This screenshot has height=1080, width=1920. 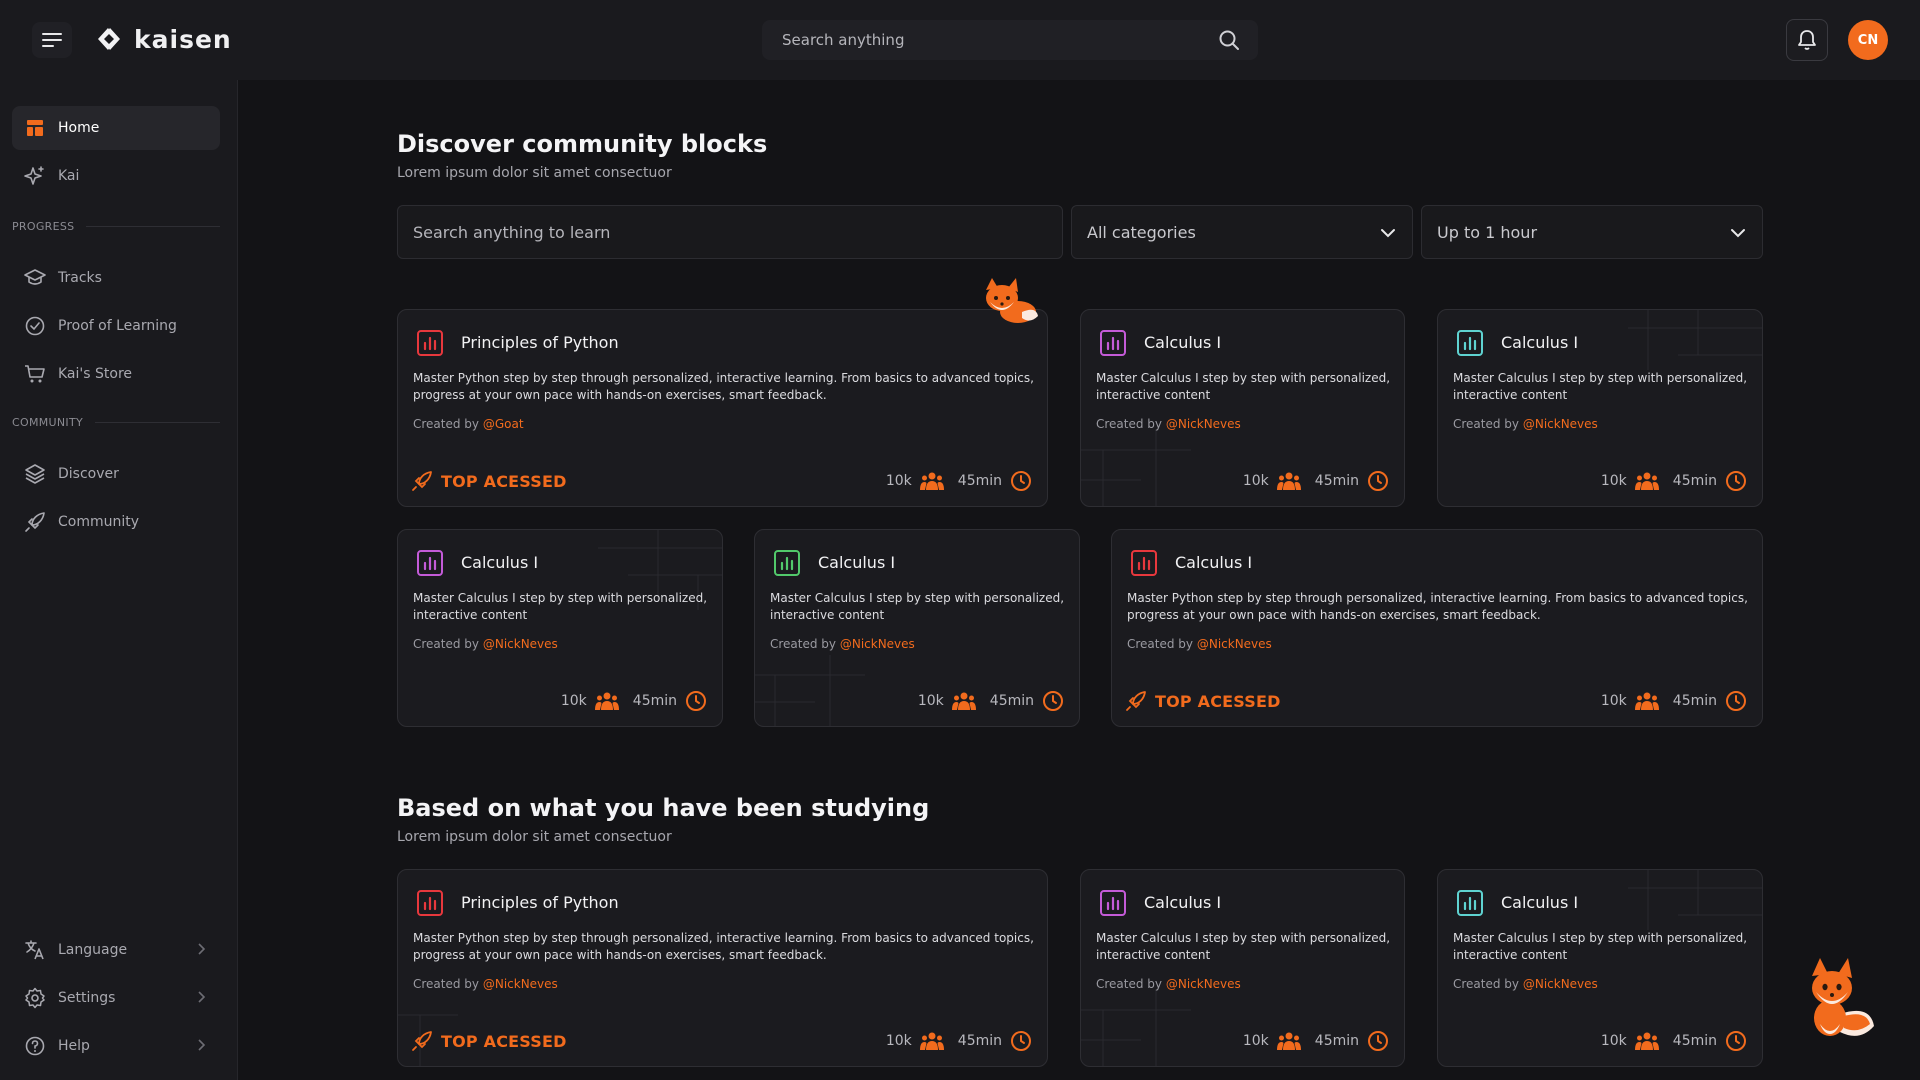 What do you see at coordinates (1487, 232) in the screenshot?
I see `duration-select-value: Up to 1 hour` at bounding box center [1487, 232].